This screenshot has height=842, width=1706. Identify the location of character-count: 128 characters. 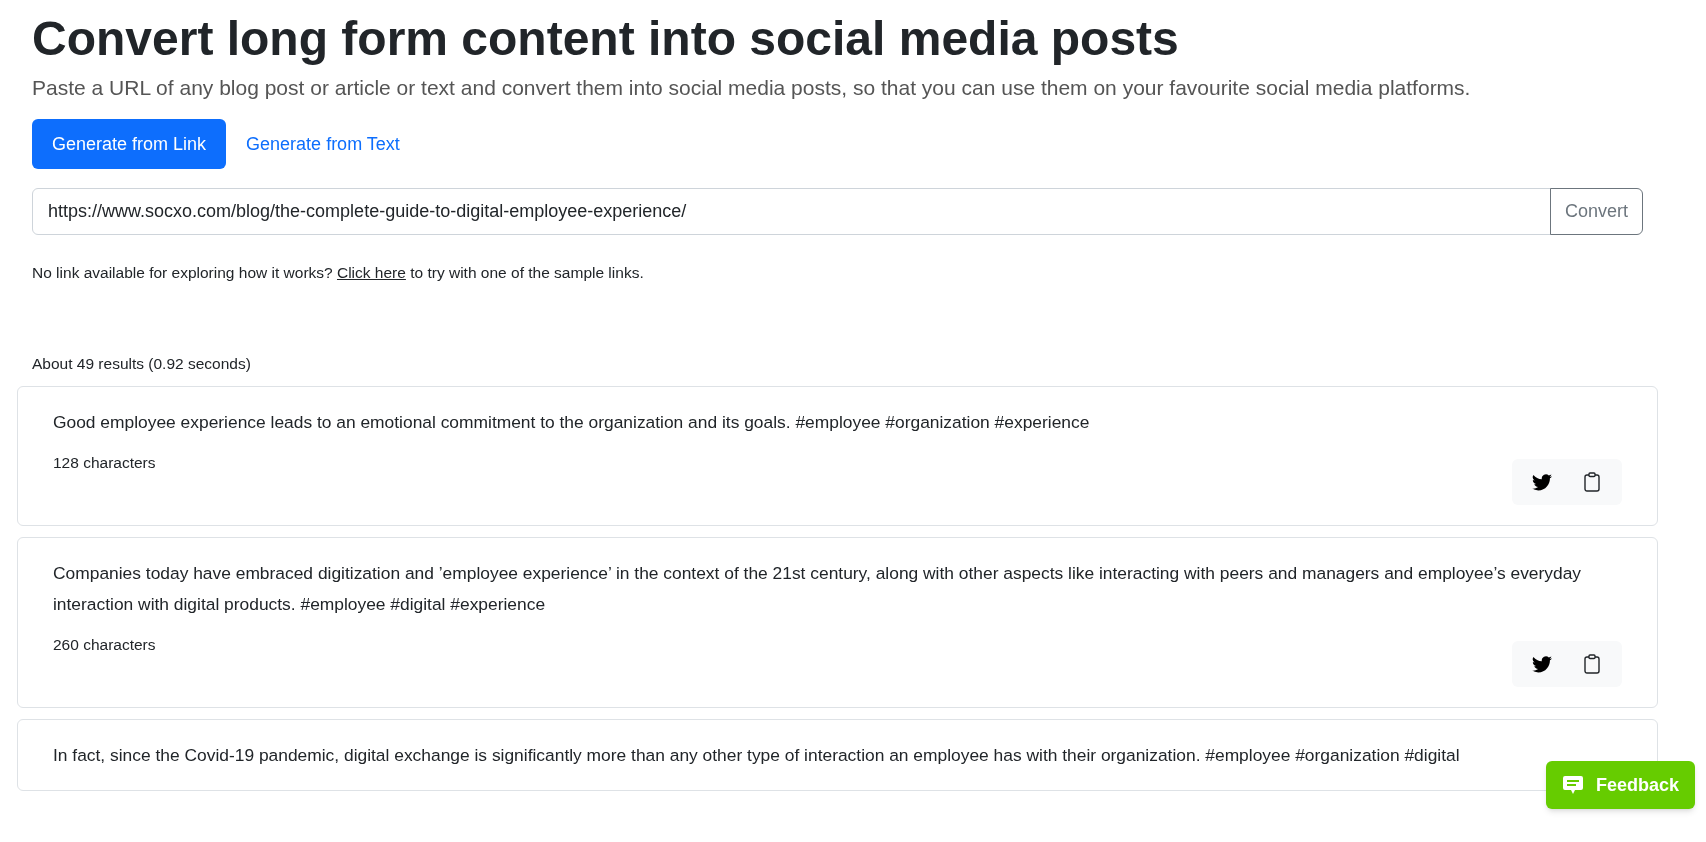
(104, 463).